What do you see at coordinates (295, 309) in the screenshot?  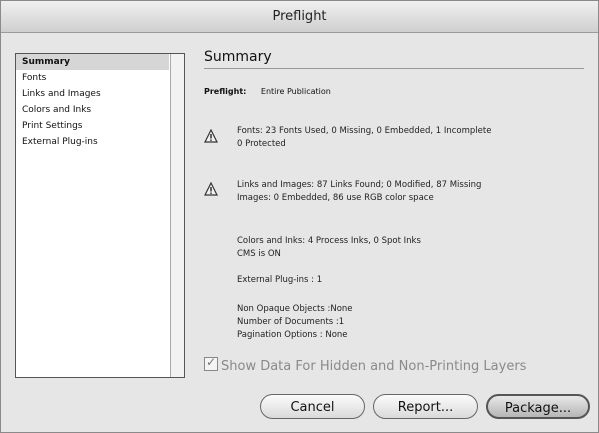 I see `nonopaque-line: Non Opaque Objects :None` at bounding box center [295, 309].